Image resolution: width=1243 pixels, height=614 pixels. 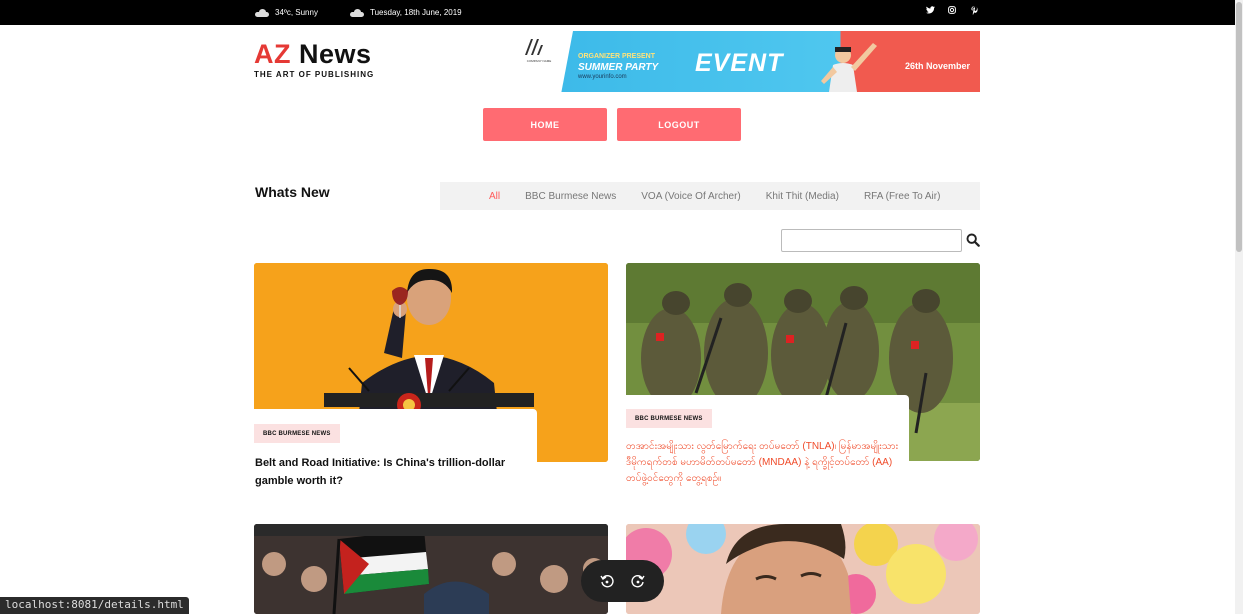 I want to click on home-button: HOME, so click(x=545, y=124).